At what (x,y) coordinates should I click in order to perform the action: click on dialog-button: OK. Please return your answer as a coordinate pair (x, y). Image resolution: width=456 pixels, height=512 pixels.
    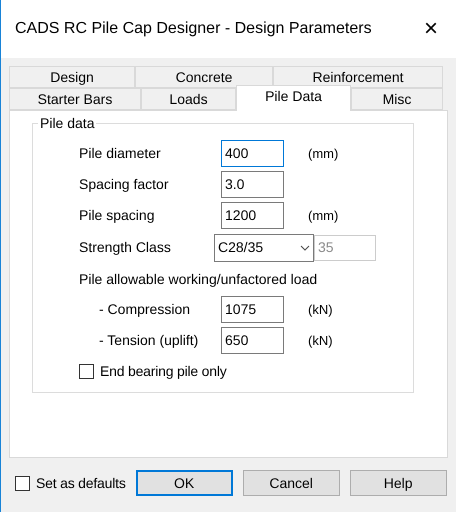
    Looking at the image, I should click on (184, 483).